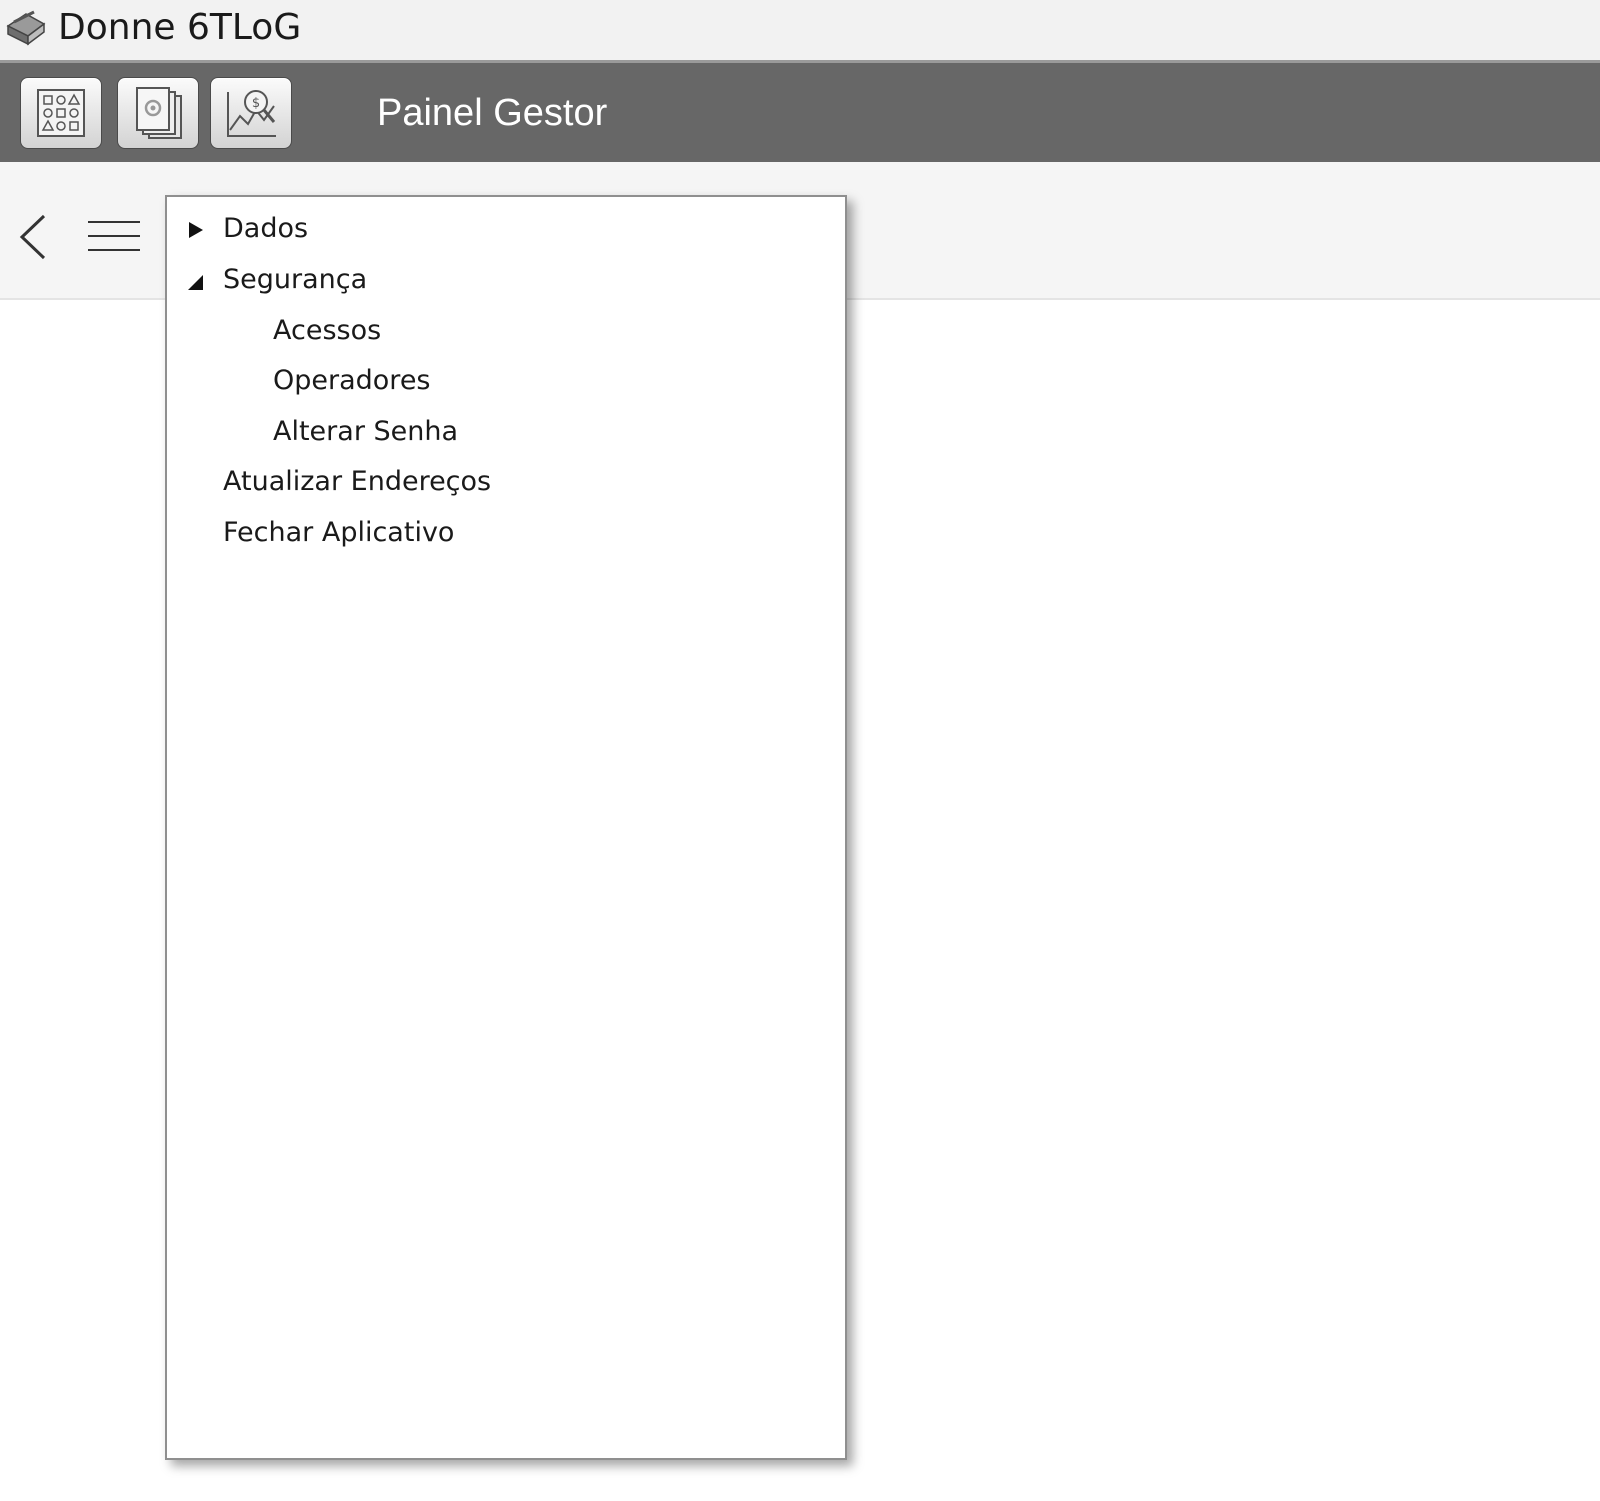  I want to click on expand-arrow-icon, so click(196, 230).